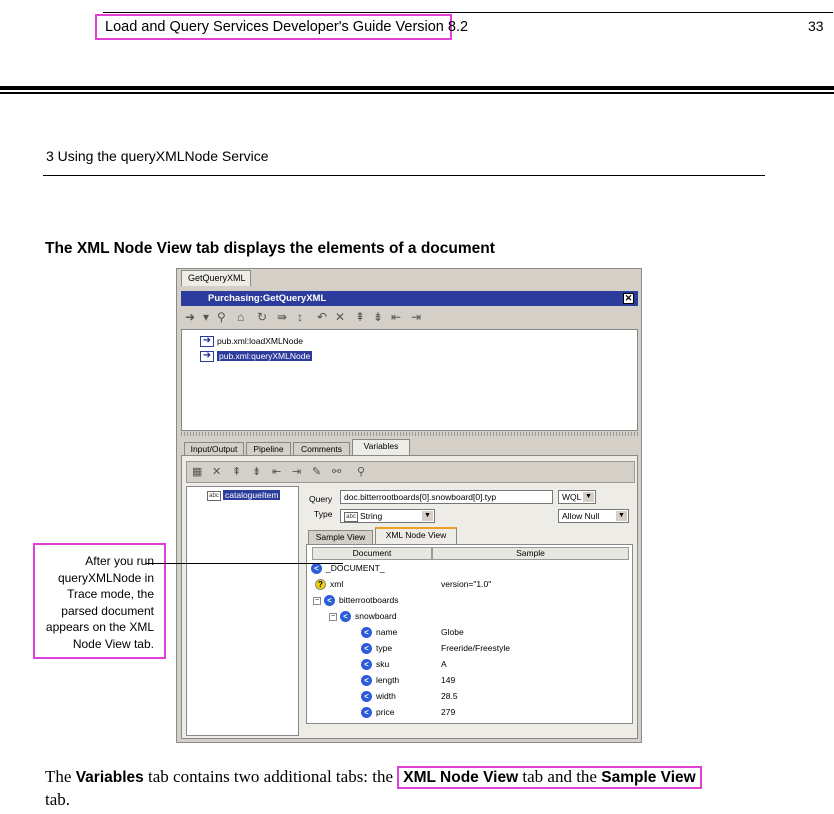 The width and height of the screenshot is (834, 814). Describe the element at coordinates (410, 472) in the screenshot. I see `variables-toolbar: ▦ ✕ ⇞ ⇟ ⇤ ⇥ ✎ ⚯ ⚲` at that location.